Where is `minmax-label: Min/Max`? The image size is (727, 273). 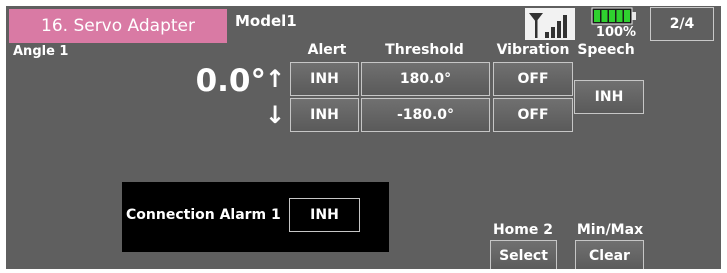
minmax-label: Min/Max is located at coordinates (610, 230).